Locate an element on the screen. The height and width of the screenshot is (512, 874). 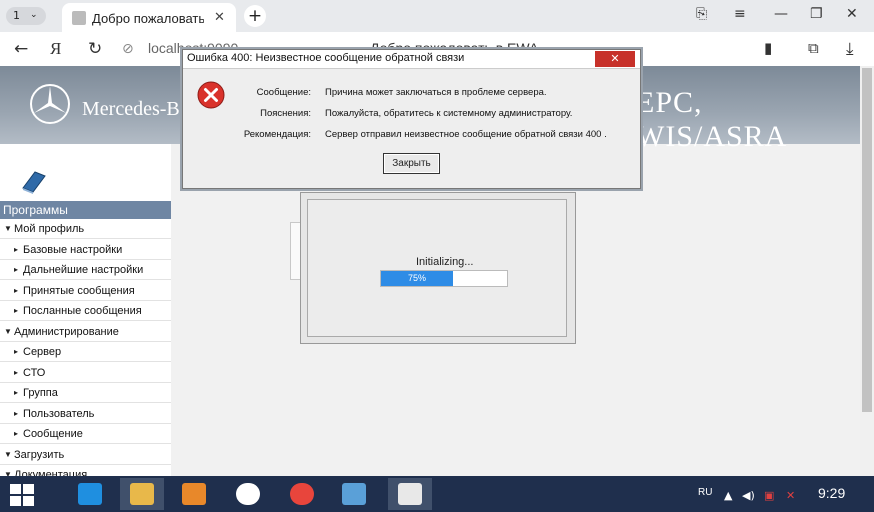
taskbar-yandex-browser-button is located at coordinates (248, 494).